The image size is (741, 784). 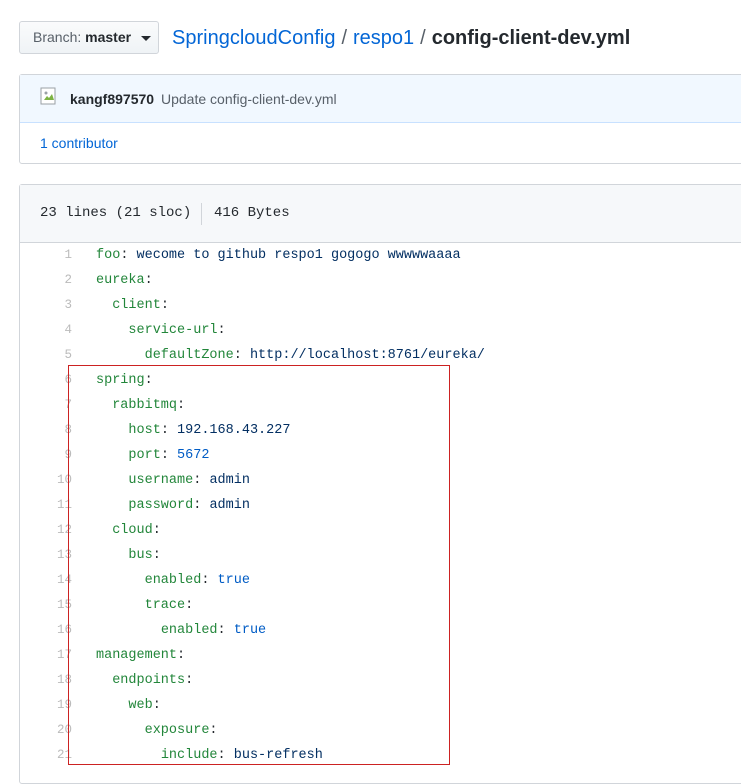 What do you see at coordinates (145, 405) in the screenshot?
I see `yaml-key: rabbitmq` at bounding box center [145, 405].